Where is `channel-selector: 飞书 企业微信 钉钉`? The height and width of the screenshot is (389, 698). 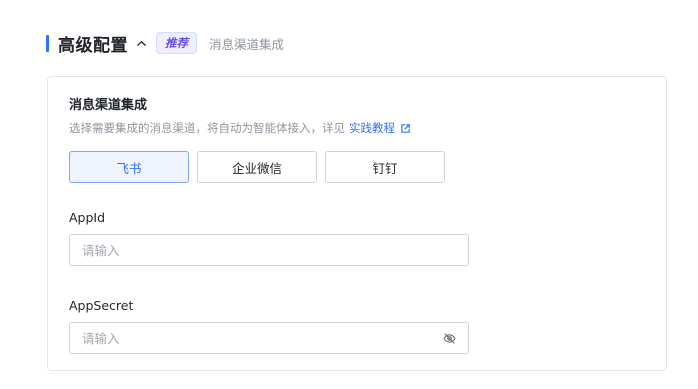
channel-selector: 飞书 企业微信 钉钉 is located at coordinates (261, 167).